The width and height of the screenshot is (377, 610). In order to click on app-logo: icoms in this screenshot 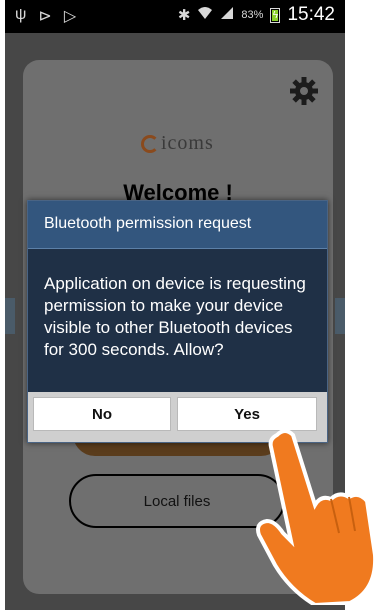, I will do `click(177, 143)`.